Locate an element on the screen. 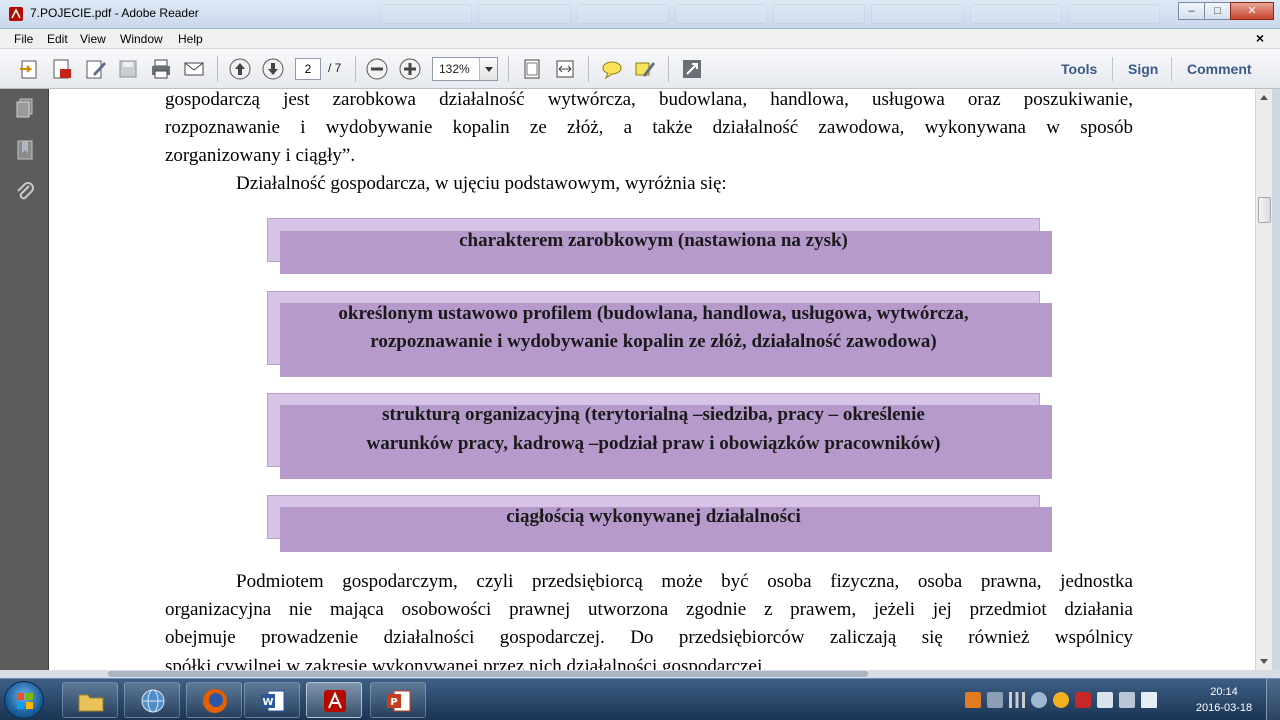  menu-file: File is located at coordinates (23, 39).